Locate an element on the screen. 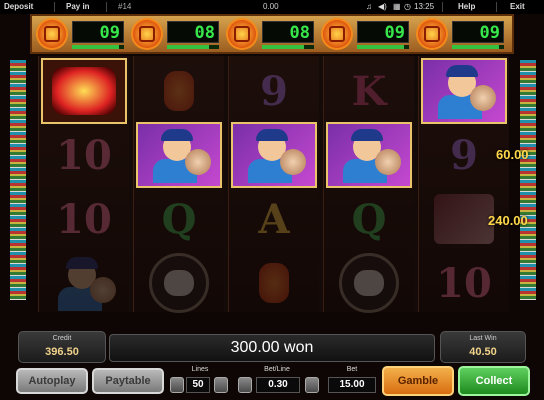 This screenshot has height=400, width=544. collect-button: Collect is located at coordinates (494, 381).